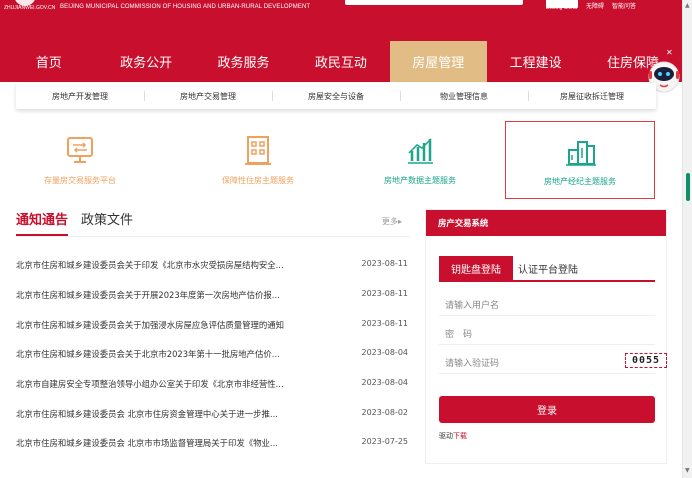  I want to click on service-tile-real-estate-data: 房地产数据主题服务, so click(420, 160).